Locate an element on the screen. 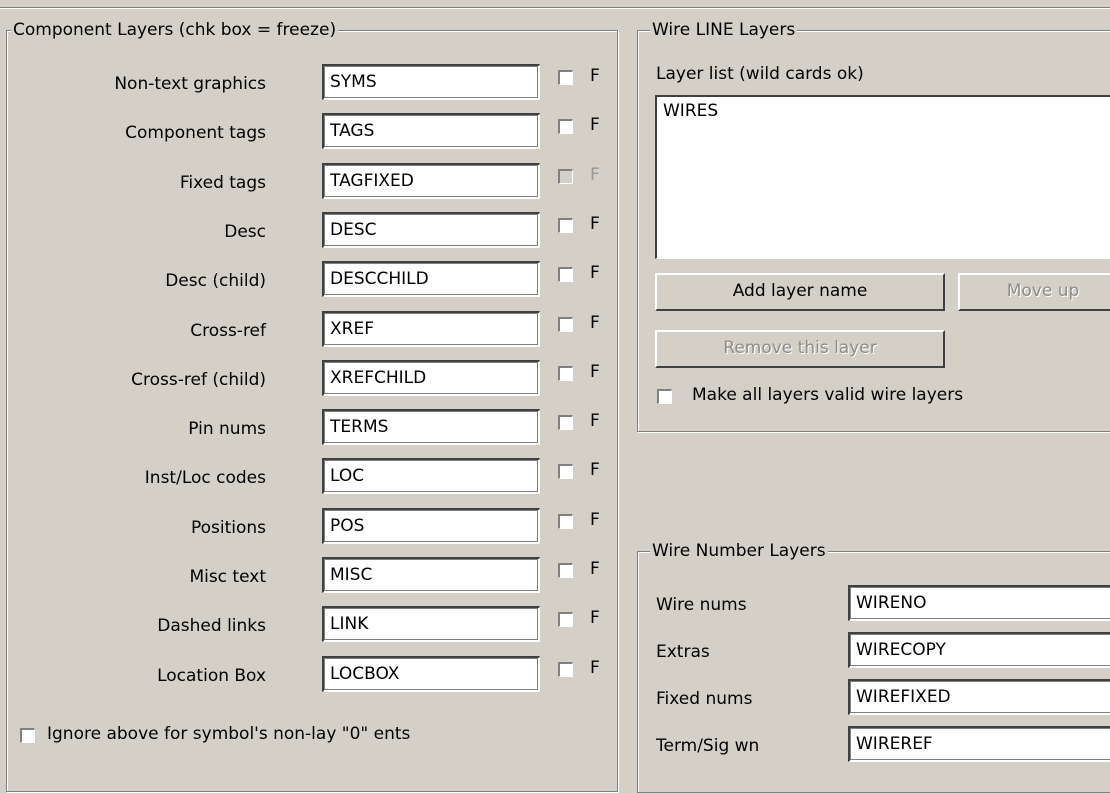 The image size is (1110, 793). component-layer-label: Pin nums is located at coordinates (227, 429).